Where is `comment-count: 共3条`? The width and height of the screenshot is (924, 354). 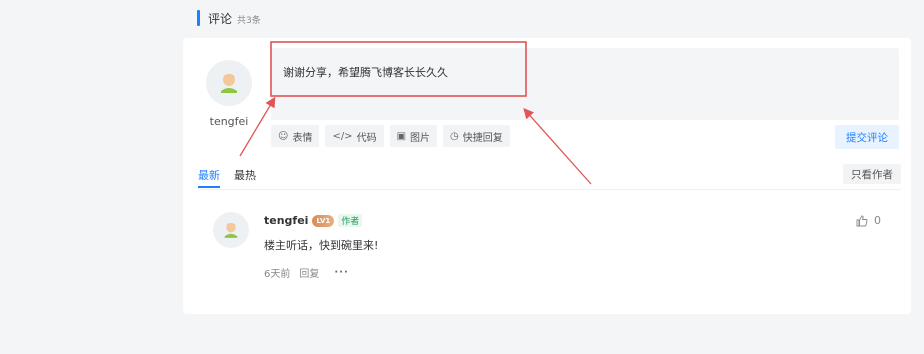
comment-count: 共3条 is located at coordinates (249, 20).